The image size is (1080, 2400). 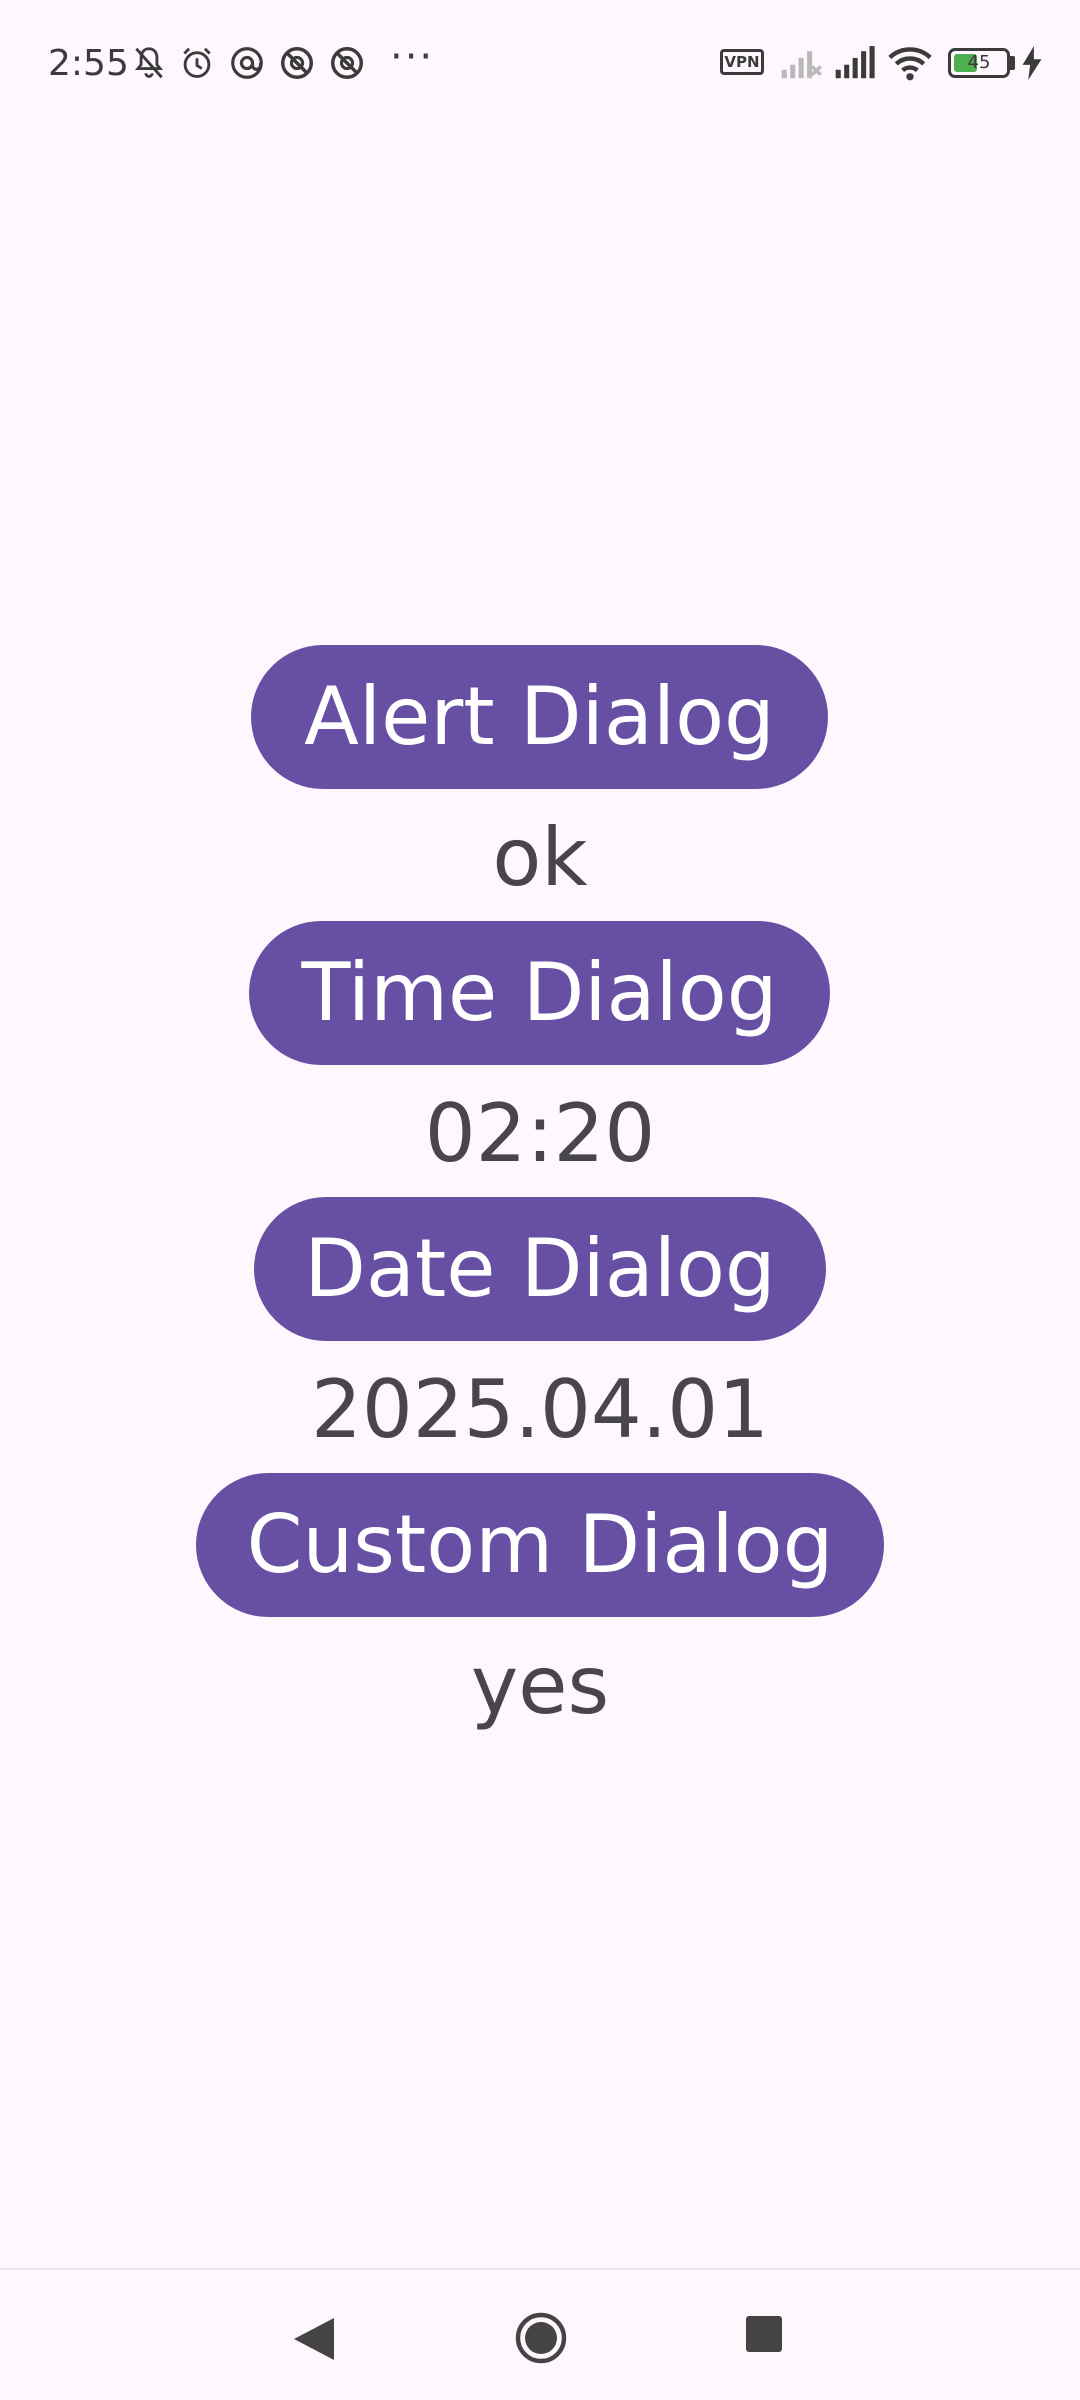 What do you see at coordinates (540, 1409) in the screenshot?
I see `date-result-text: 2025.04.01` at bounding box center [540, 1409].